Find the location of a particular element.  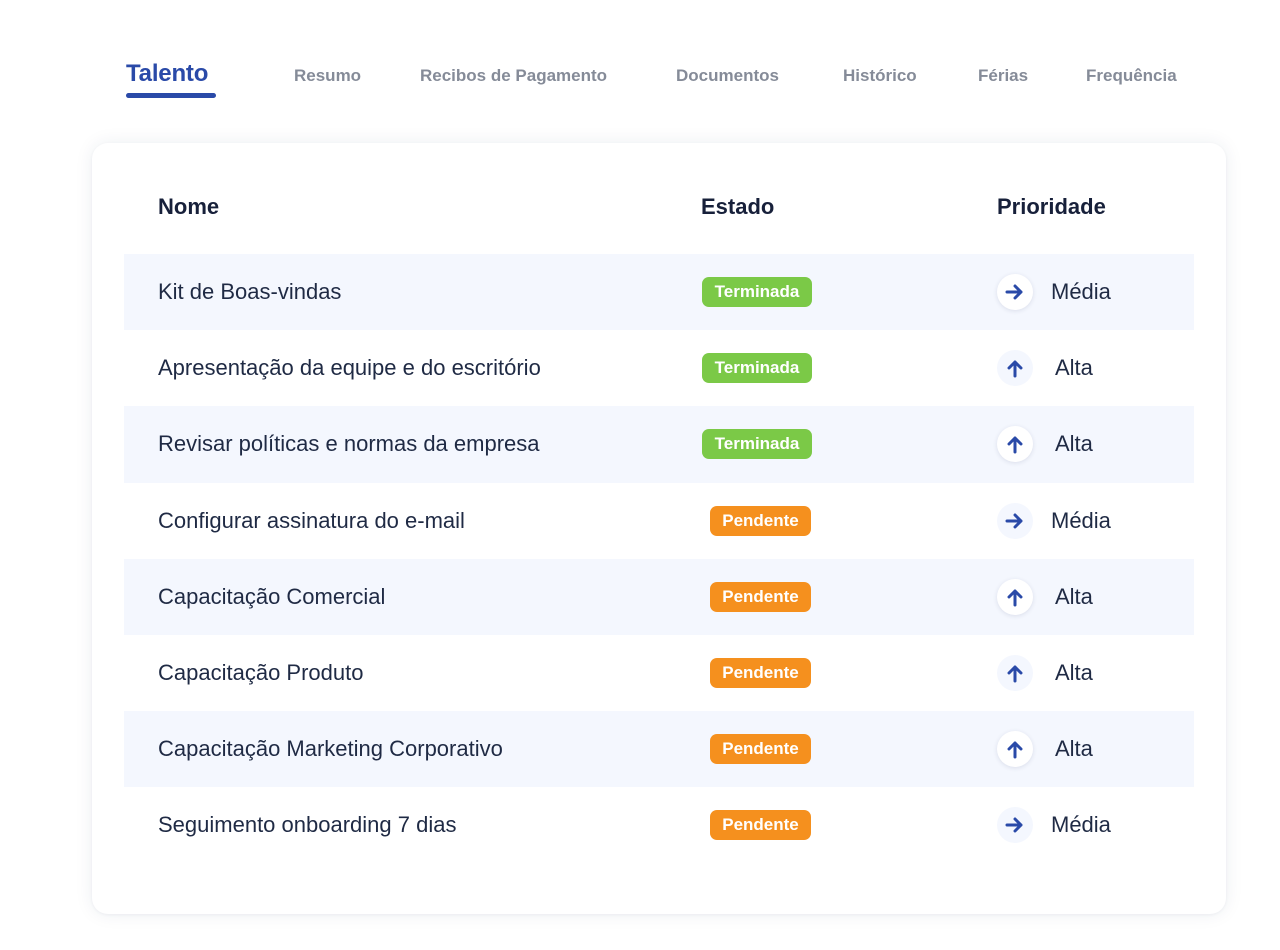

table-row: Kit de Boas-vindas Terminada Média is located at coordinates (659, 292).